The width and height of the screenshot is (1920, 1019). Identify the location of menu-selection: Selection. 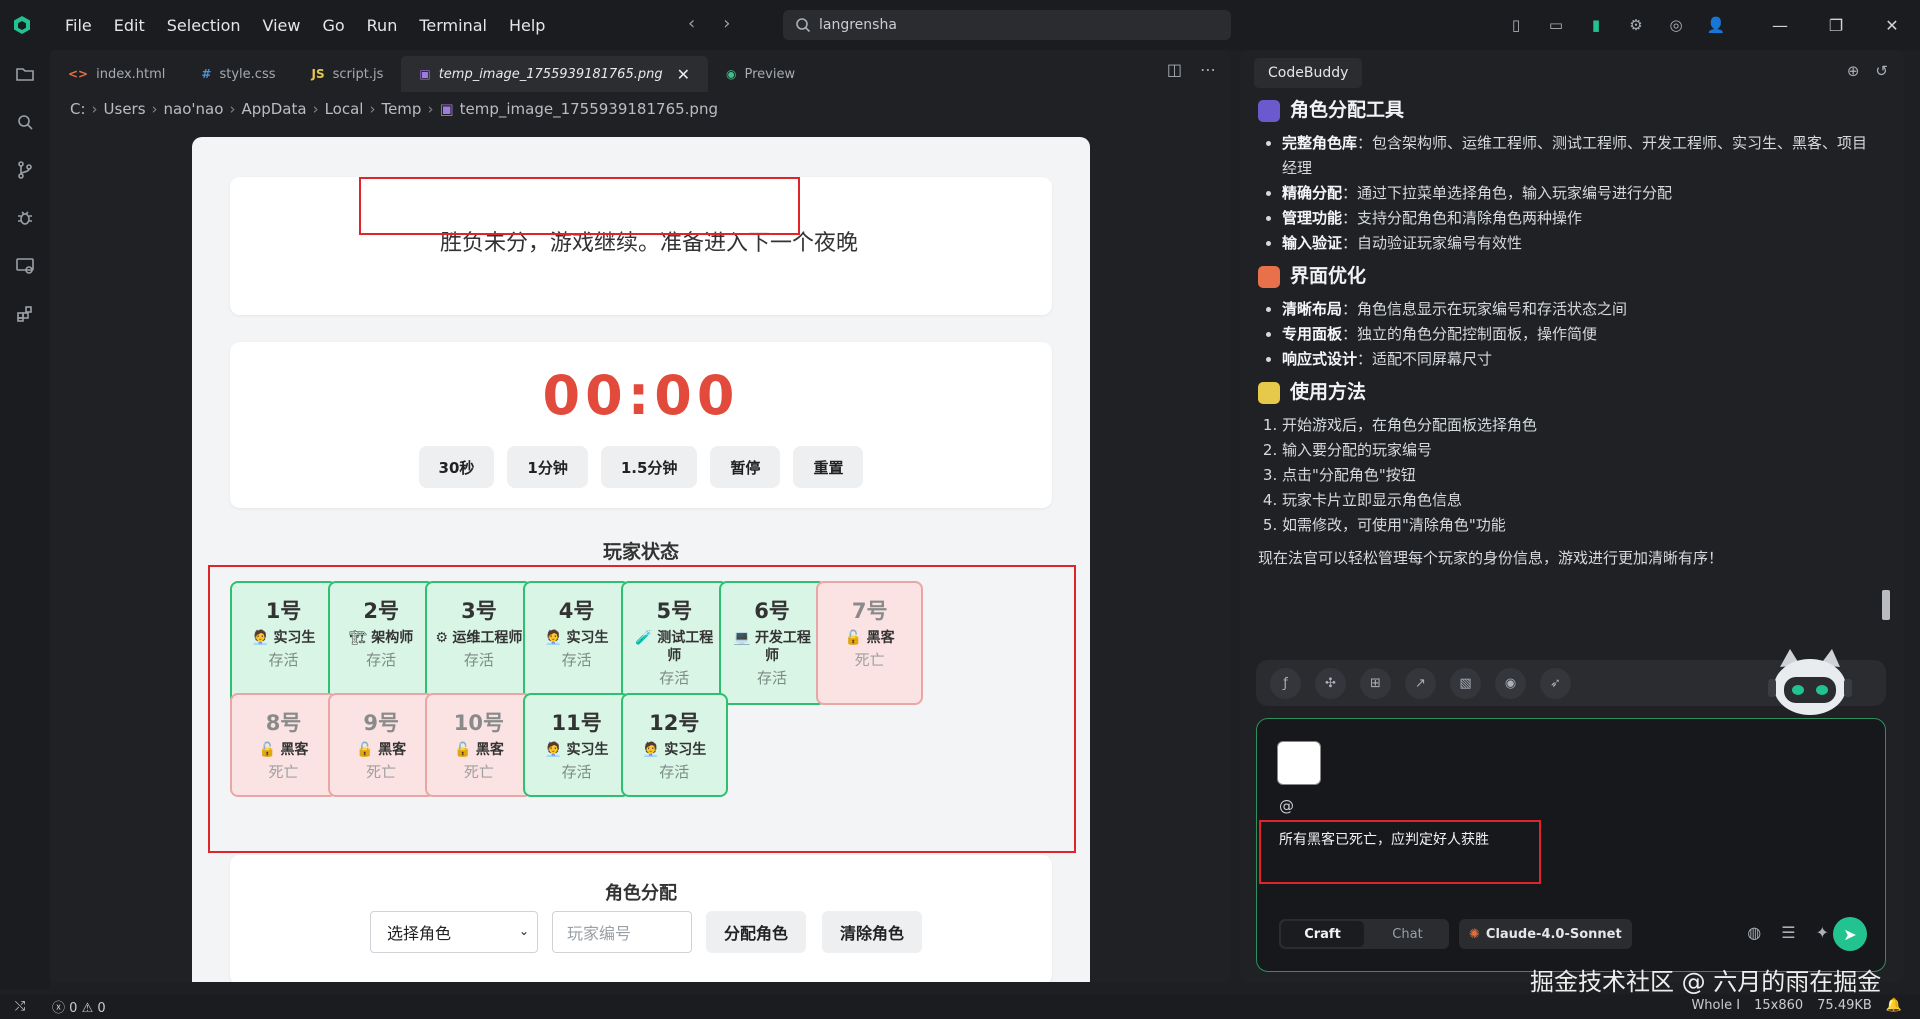
(204, 25).